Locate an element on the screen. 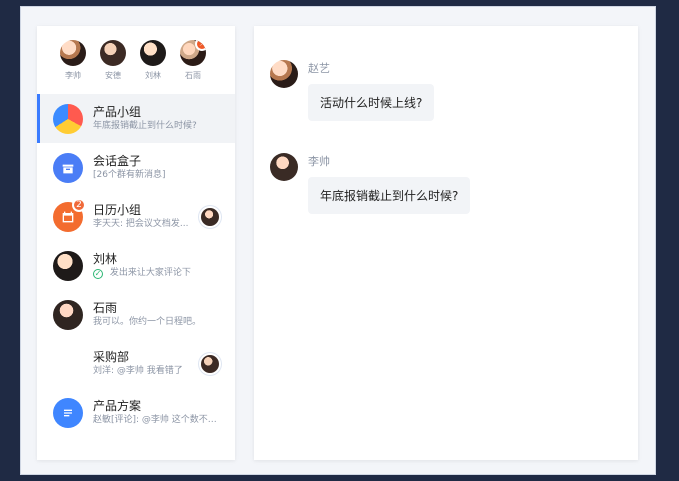  document-icon is located at coordinates (68, 412).